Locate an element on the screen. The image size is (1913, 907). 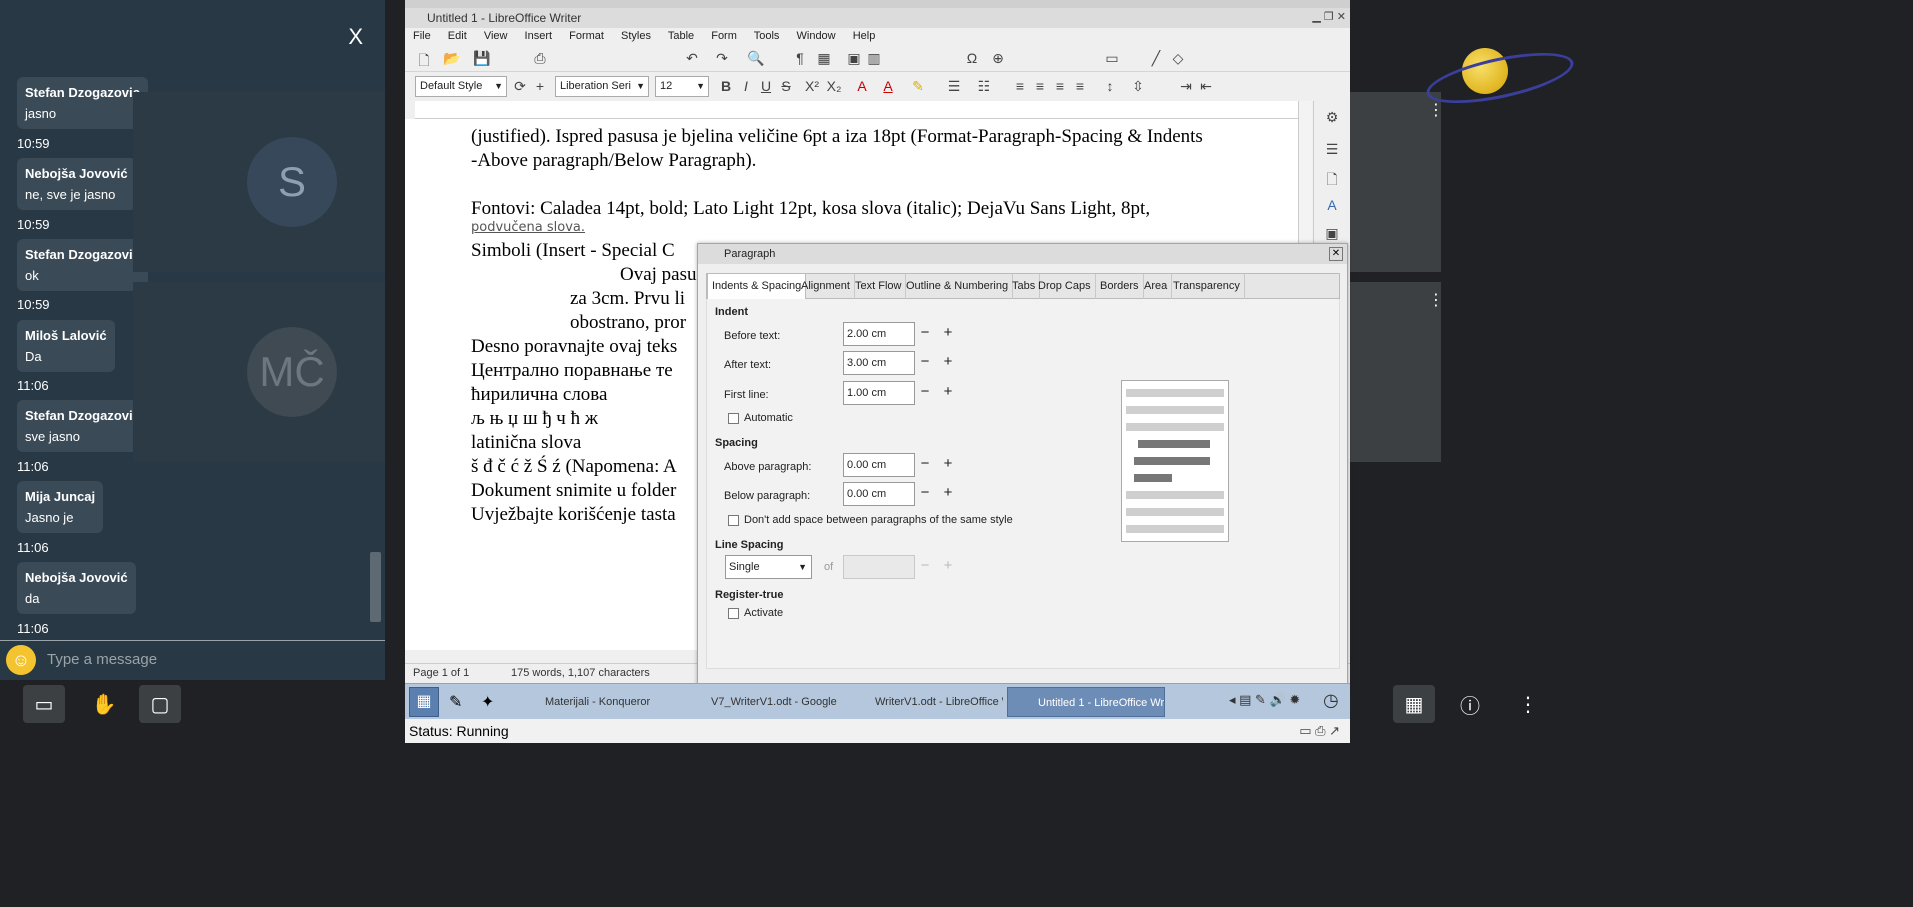
justify-icon: ≡ is located at coordinates (1080, 86).